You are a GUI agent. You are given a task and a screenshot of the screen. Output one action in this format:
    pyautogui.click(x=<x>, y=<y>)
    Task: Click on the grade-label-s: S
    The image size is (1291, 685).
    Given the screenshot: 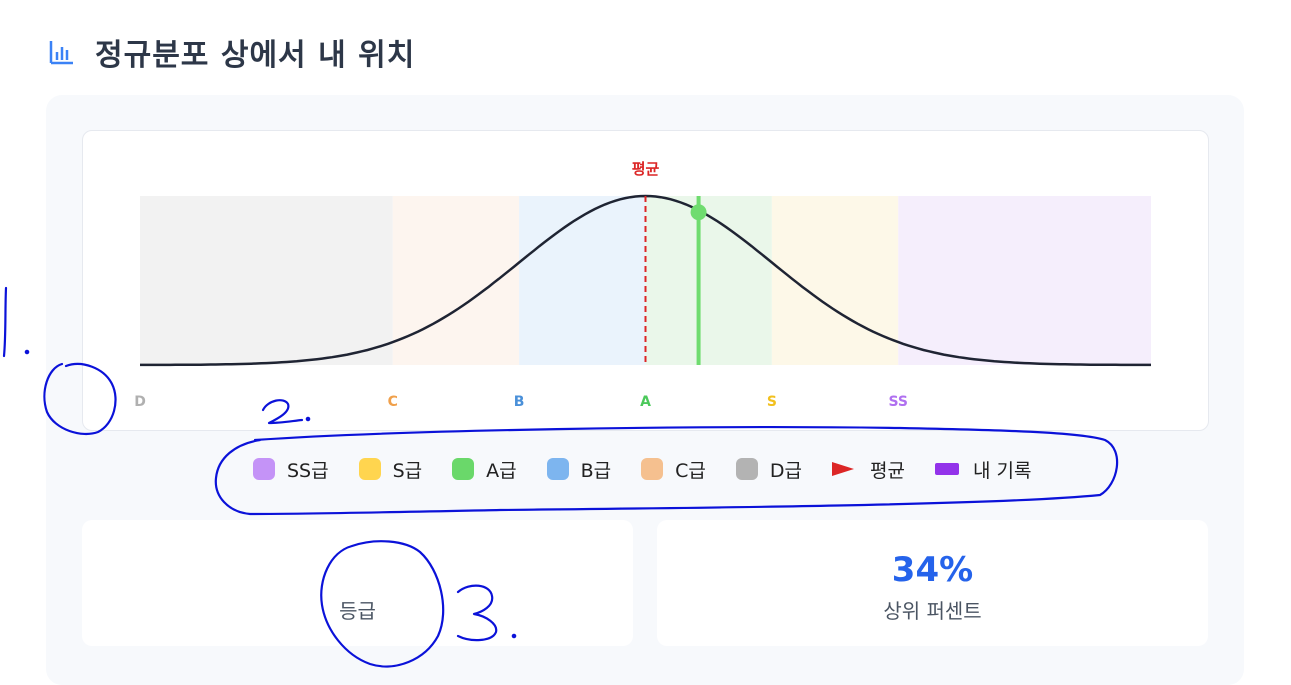 What is the action you would take?
    pyautogui.click(x=772, y=402)
    